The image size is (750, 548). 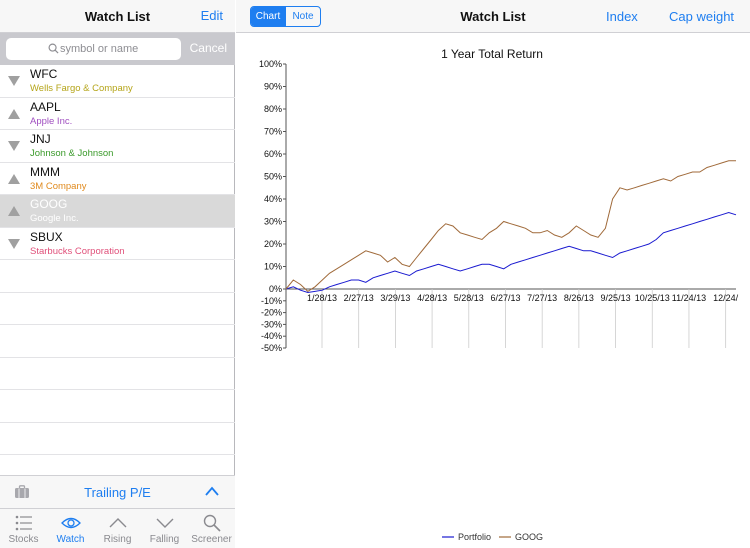 I want to click on legend-label-portfolio: Portfolio, so click(x=474, y=537).